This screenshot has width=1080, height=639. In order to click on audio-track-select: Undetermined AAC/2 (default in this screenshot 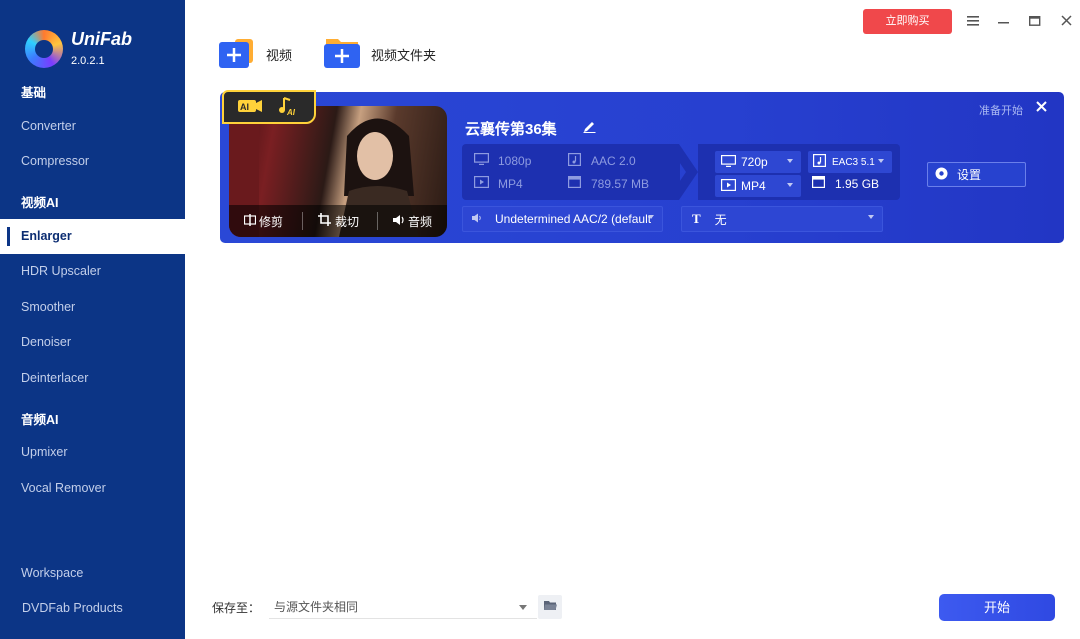, I will do `click(562, 219)`.